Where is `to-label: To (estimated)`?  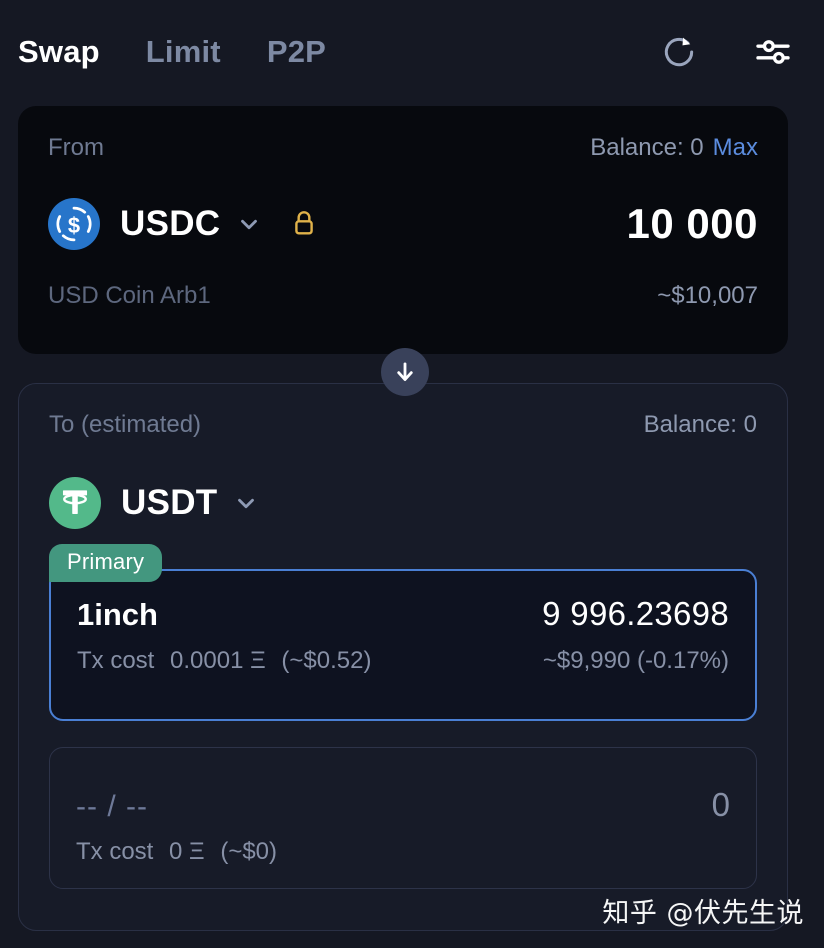 to-label: To (estimated) is located at coordinates (125, 424).